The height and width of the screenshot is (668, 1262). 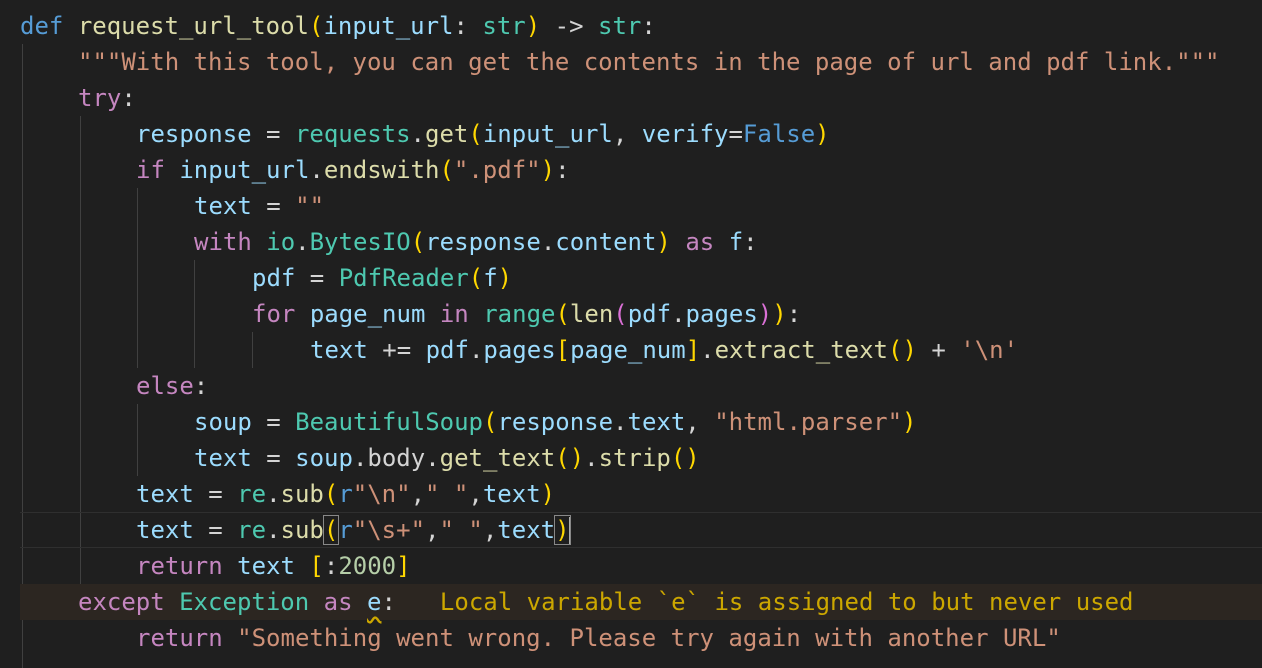 I want to click on identifier: f, so click(x=736, y=242).